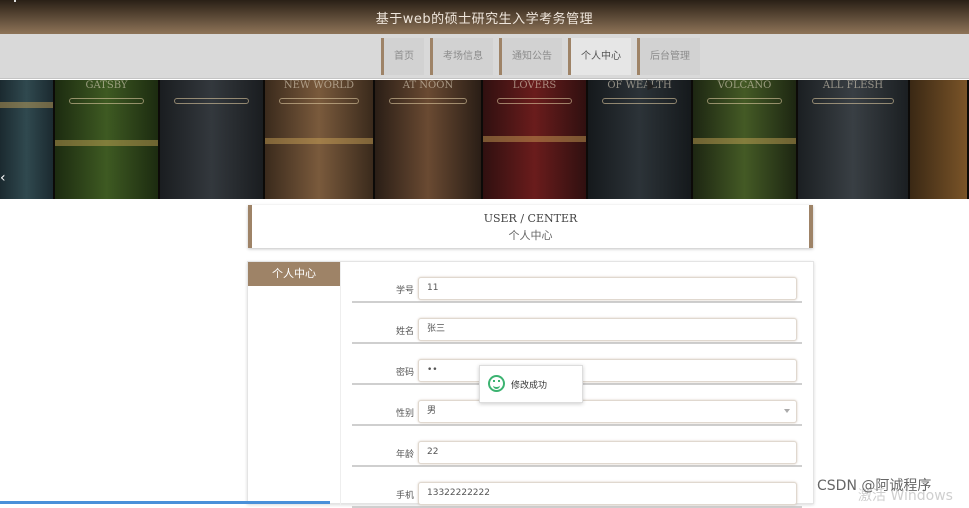  I want to click on form-row-name: 姓名 张三, so click(577, 323).